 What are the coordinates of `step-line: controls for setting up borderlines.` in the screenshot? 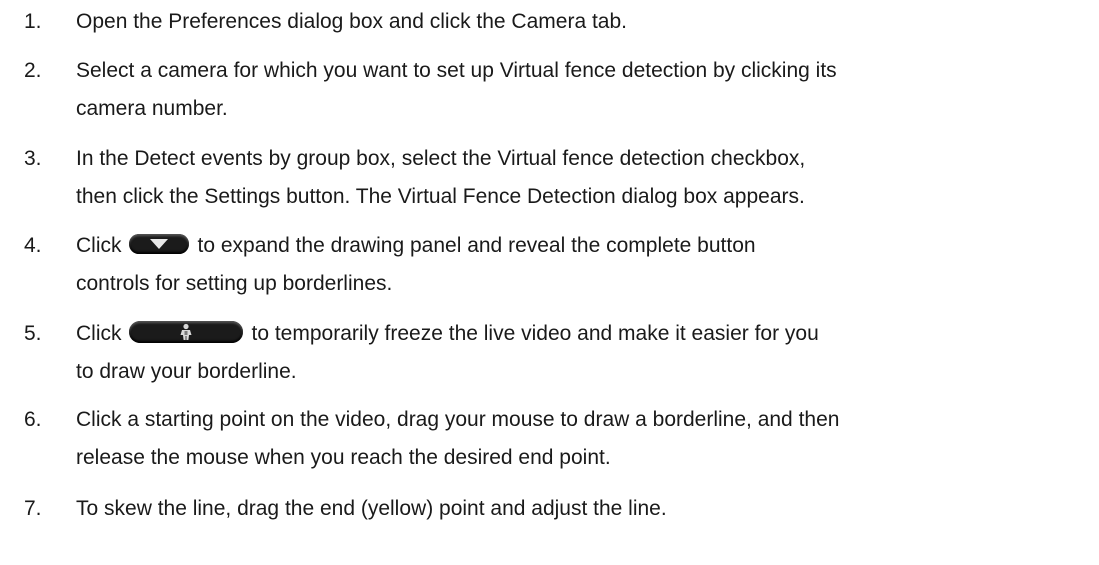 It's located at (234, 283).